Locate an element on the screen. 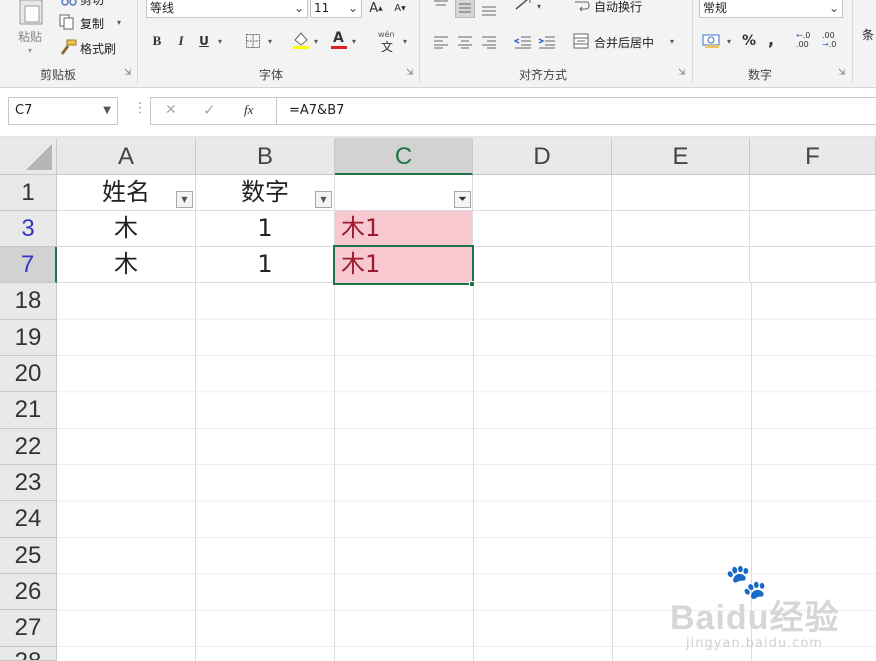 This screenshot has height=661, width=876. align-left-icon is located at coordinates (441, 41).